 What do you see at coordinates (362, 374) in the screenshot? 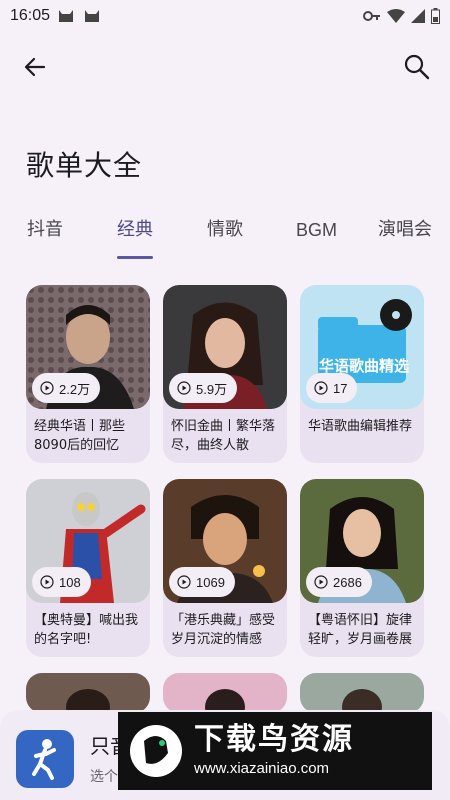
I see `playlist-card: 华语歌曲精选 17 华语歌曲编辑推荐` at bounding box center [362, 374].